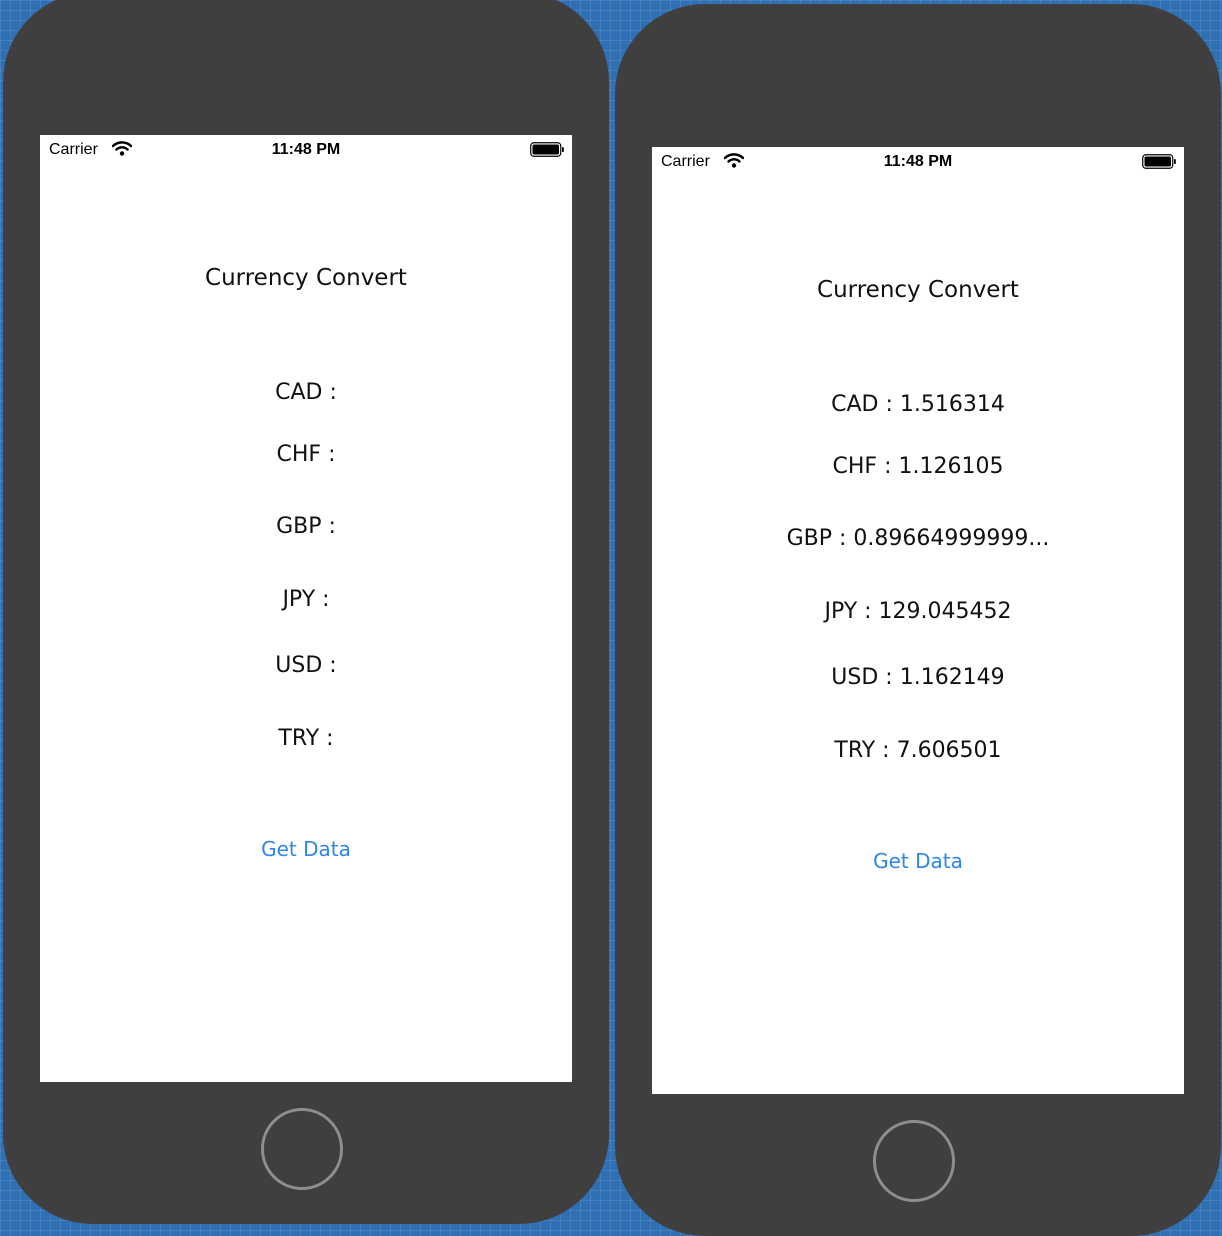 This screenshot has width=1222, height=1236. Describe the element at coordinates (918, 611) in the screenshot. I see `rate-label-jpy: JPY : 129.045452` at that location.